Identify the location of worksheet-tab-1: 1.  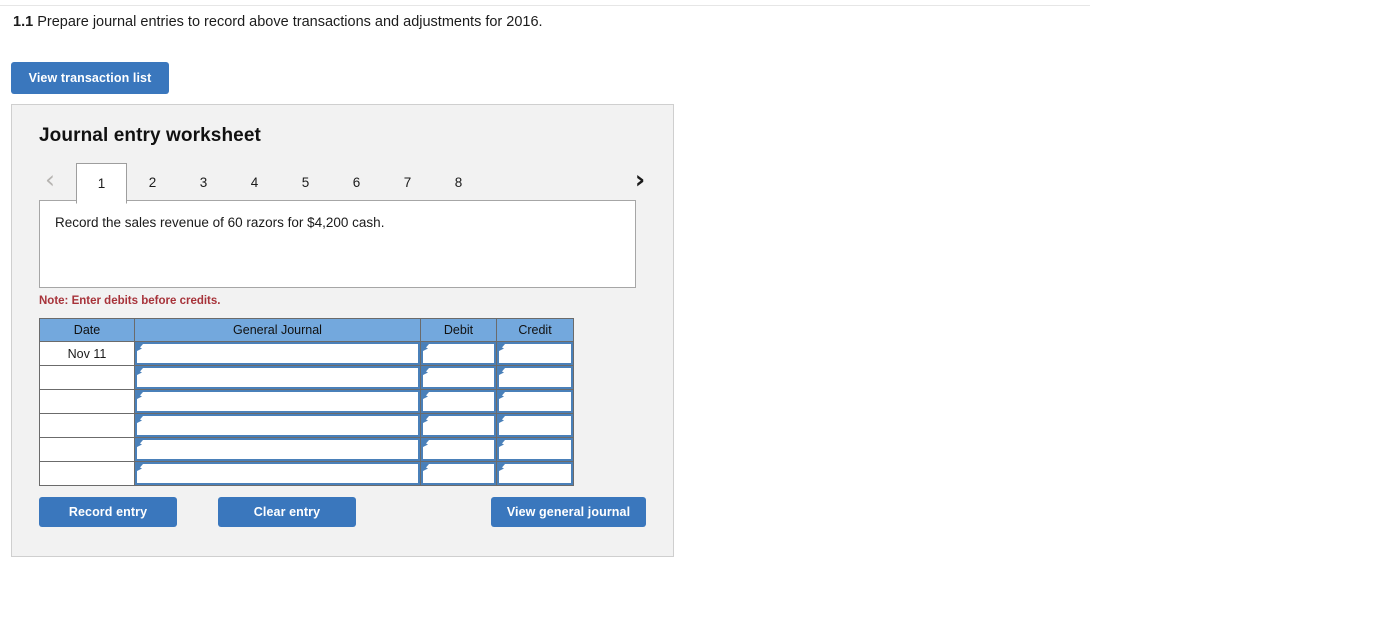
(101, 183).